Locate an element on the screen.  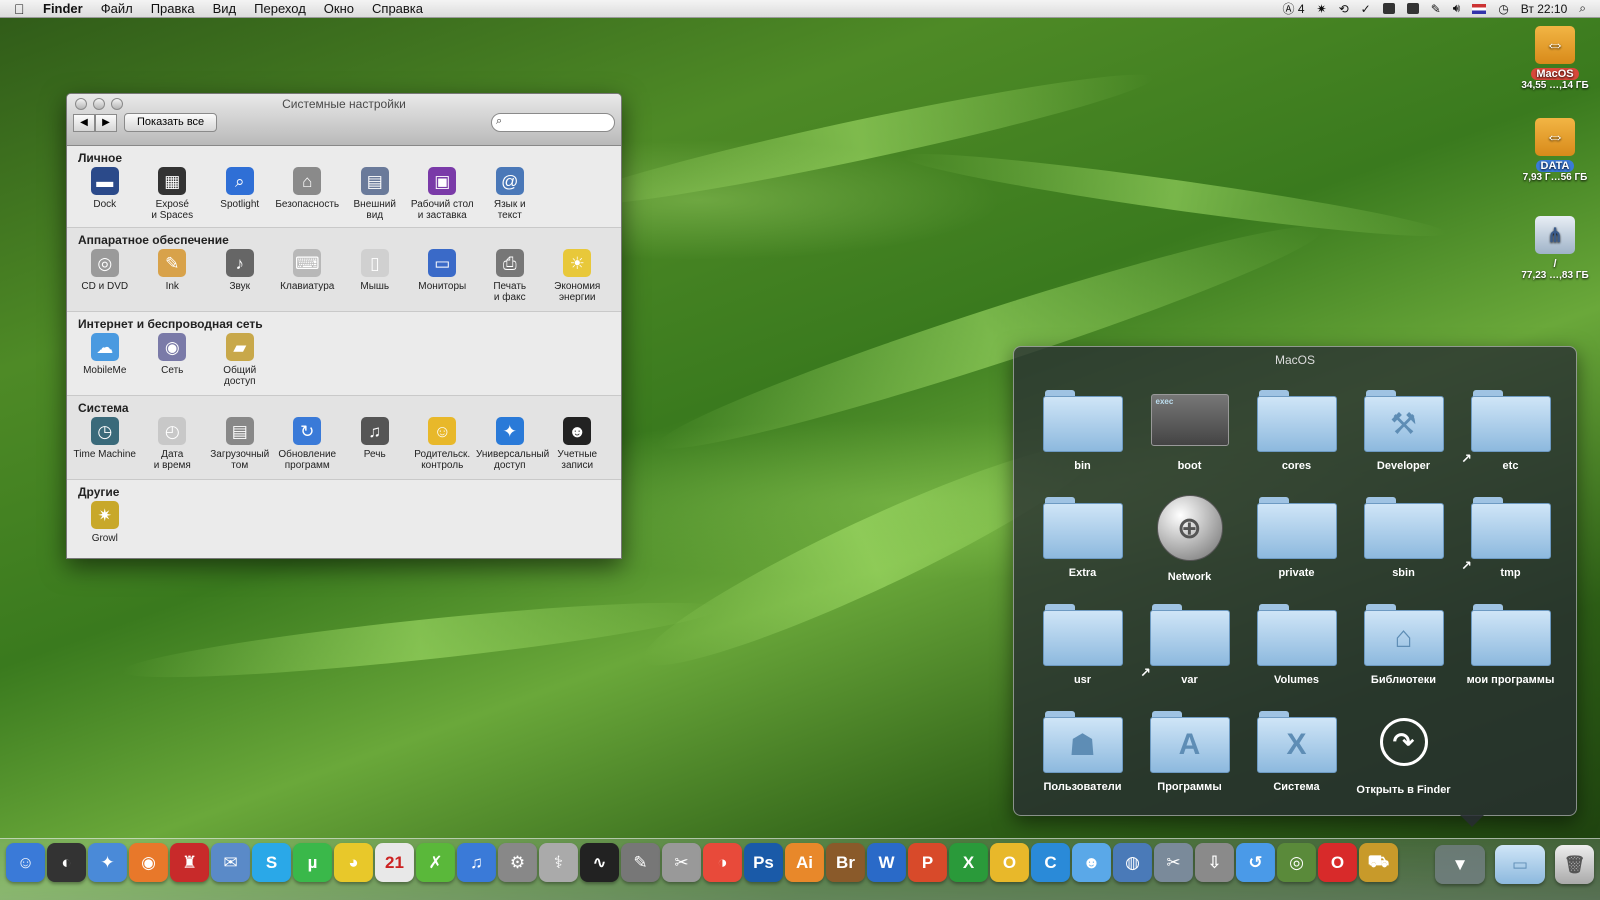
stack-item: usr is located at coordinates (1082, 651).